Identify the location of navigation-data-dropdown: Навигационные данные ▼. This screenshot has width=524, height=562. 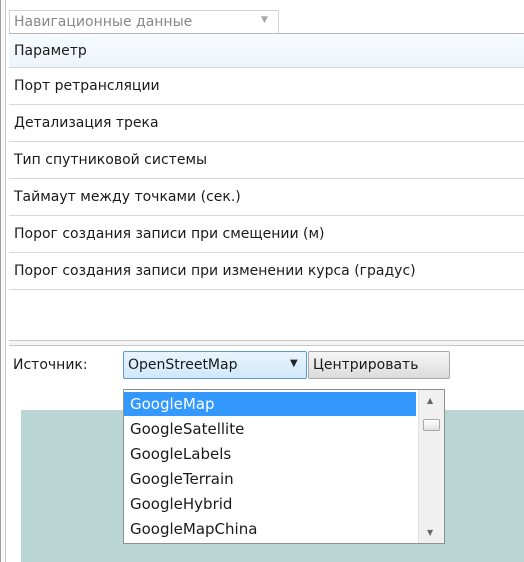
(144, 22).